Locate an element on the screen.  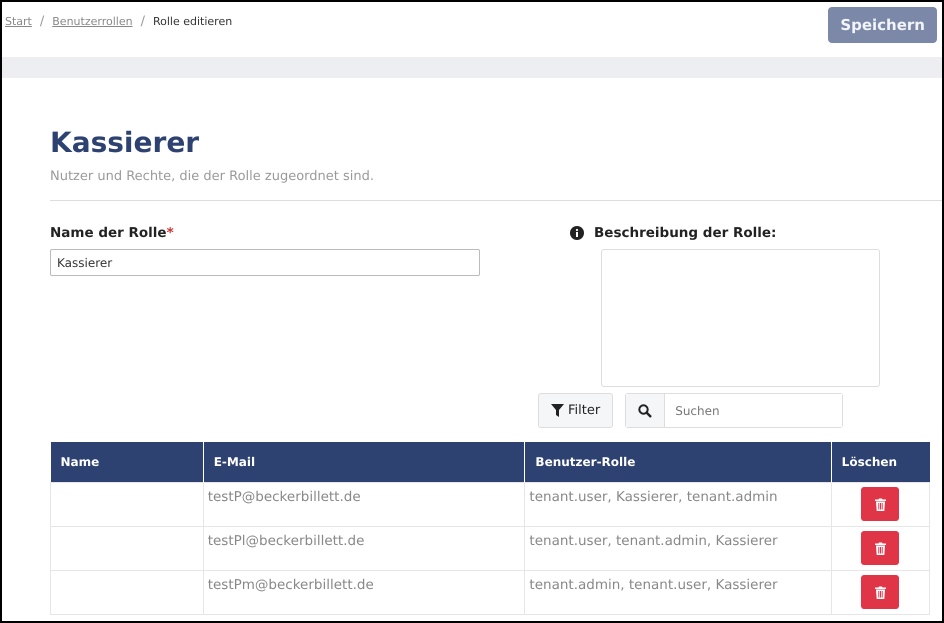
table-cell: testPl@beckerbillett.de is located at coordinates (364, 548).